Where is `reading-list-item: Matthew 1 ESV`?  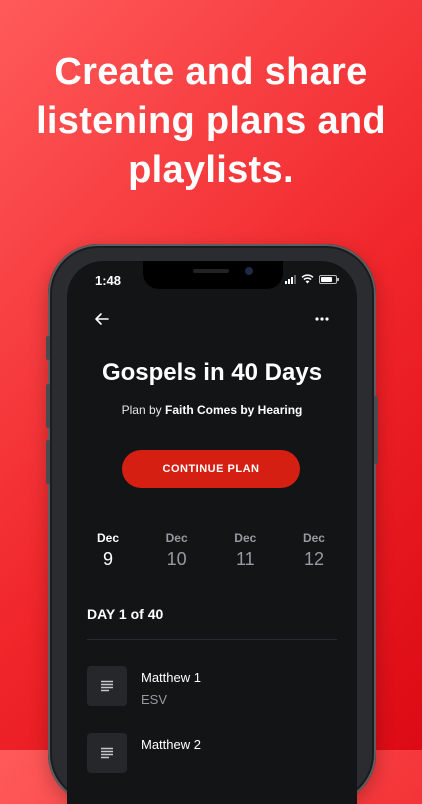 reading-list-item: Matthew 1 ESV is located at coordinates (144, 686).